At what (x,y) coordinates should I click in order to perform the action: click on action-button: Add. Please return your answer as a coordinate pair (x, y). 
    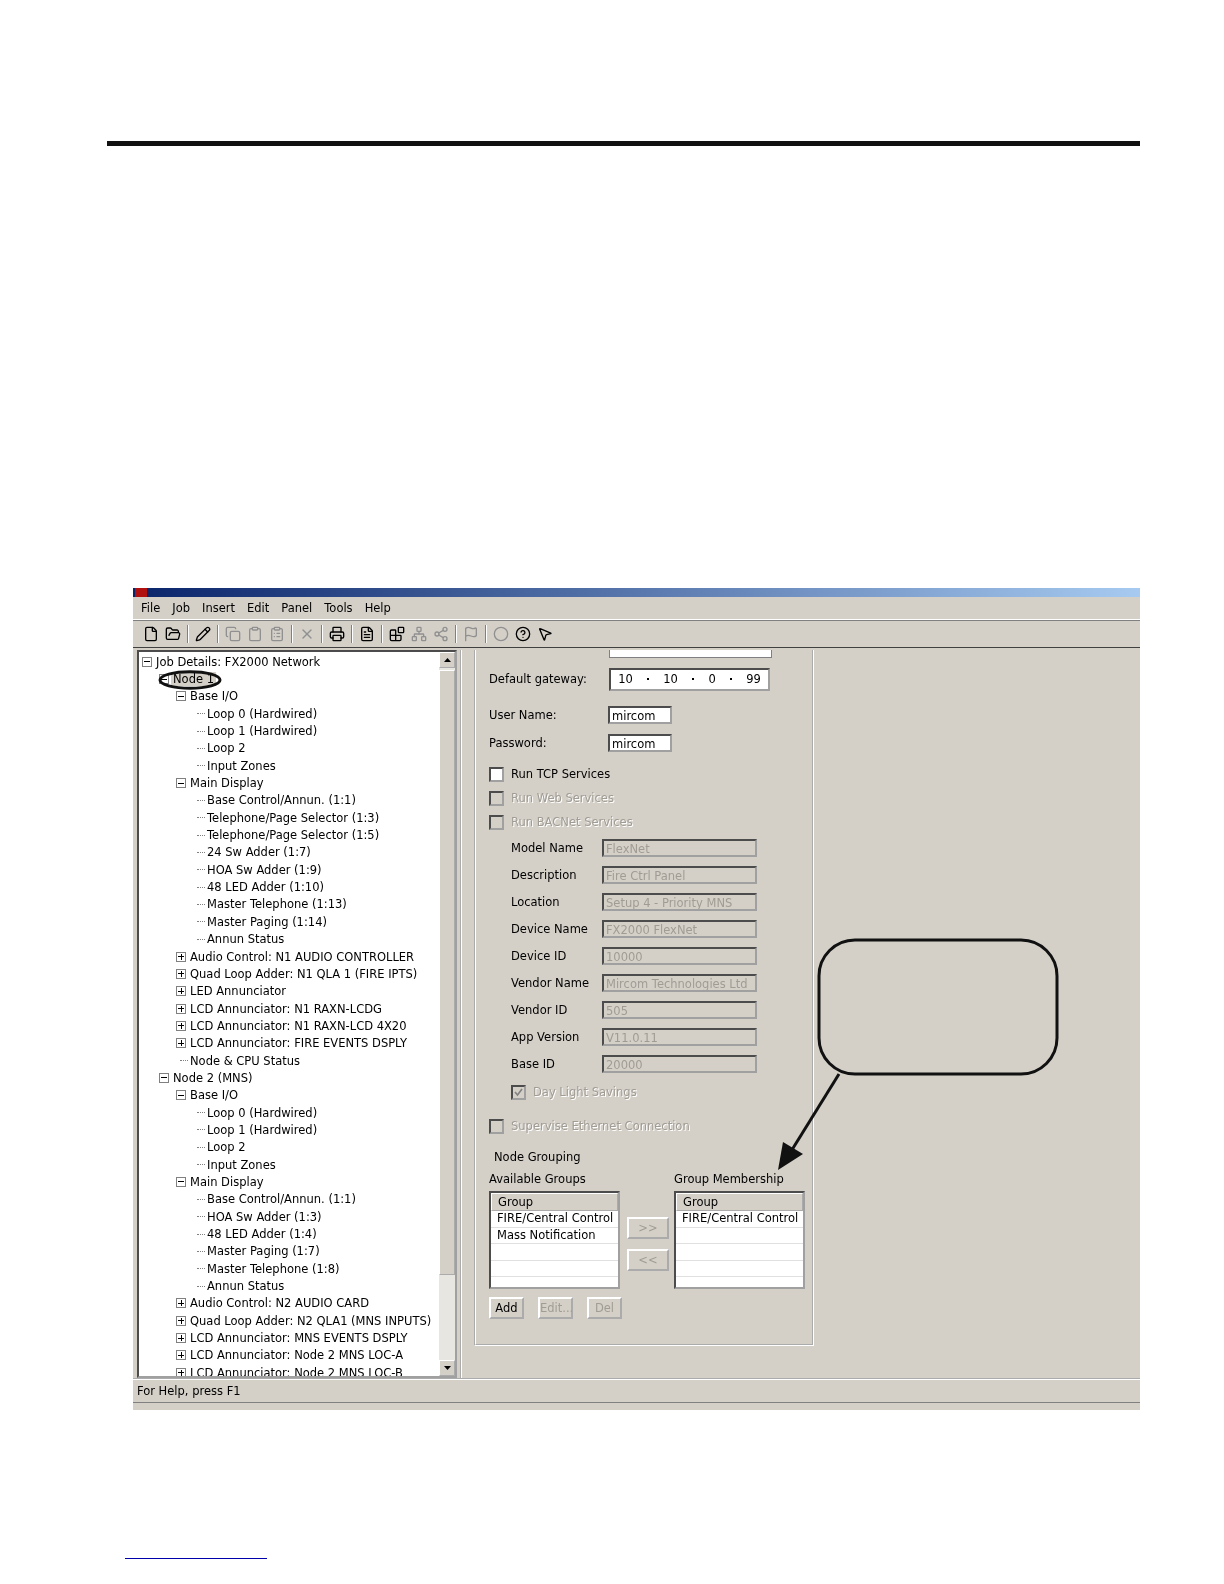
    Looking at the image, I should click on (506, 1308).